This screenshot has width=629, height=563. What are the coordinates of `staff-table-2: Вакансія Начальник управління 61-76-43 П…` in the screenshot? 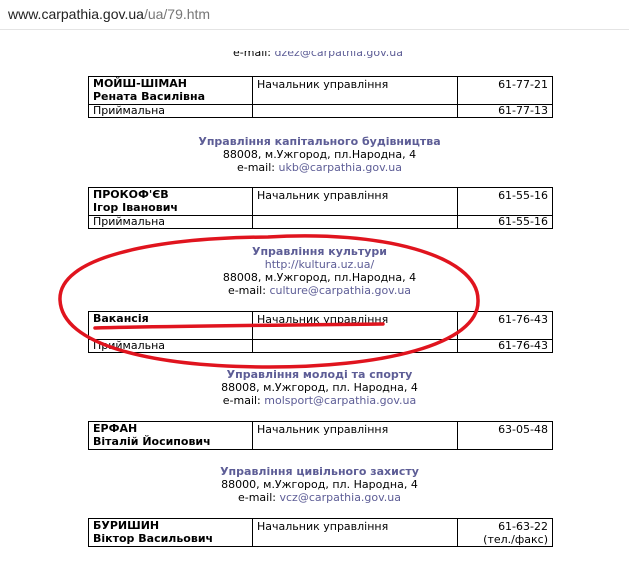 It's located at (320, 332).